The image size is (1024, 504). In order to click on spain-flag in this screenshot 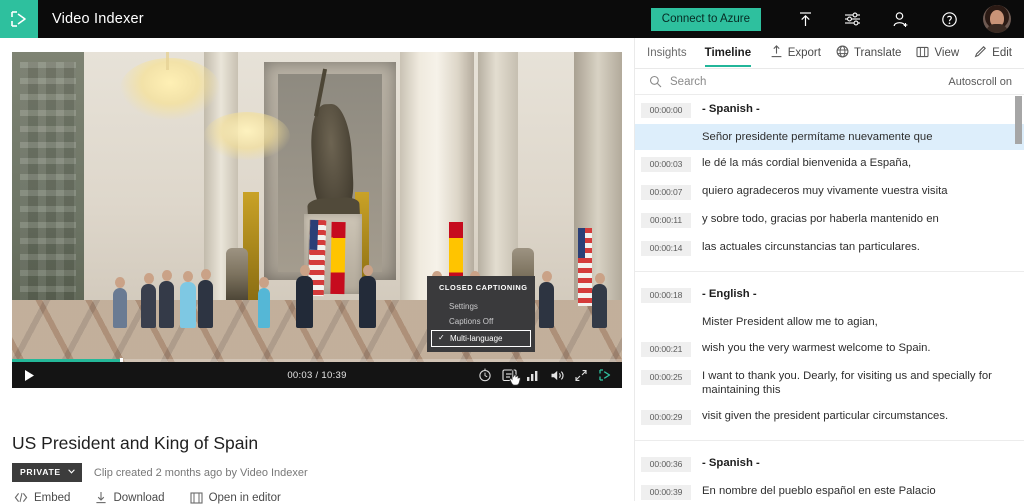, I will do `click(338, 258)`.